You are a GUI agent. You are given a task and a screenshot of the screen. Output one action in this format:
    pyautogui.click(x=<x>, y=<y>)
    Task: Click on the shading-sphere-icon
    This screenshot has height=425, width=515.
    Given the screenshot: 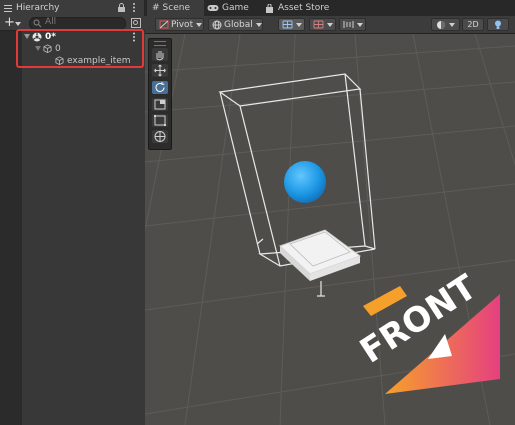 What is the action you would take?
    pyautogui.click(x=441, y=24)
    